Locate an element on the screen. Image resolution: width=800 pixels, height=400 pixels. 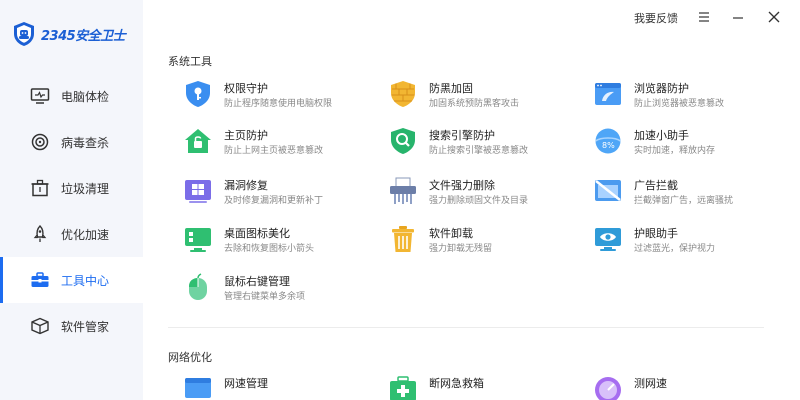
tool-right-click-manager: 鼠标右键管理 管理右键菜单多余项 is located at coordinates (280, 294).